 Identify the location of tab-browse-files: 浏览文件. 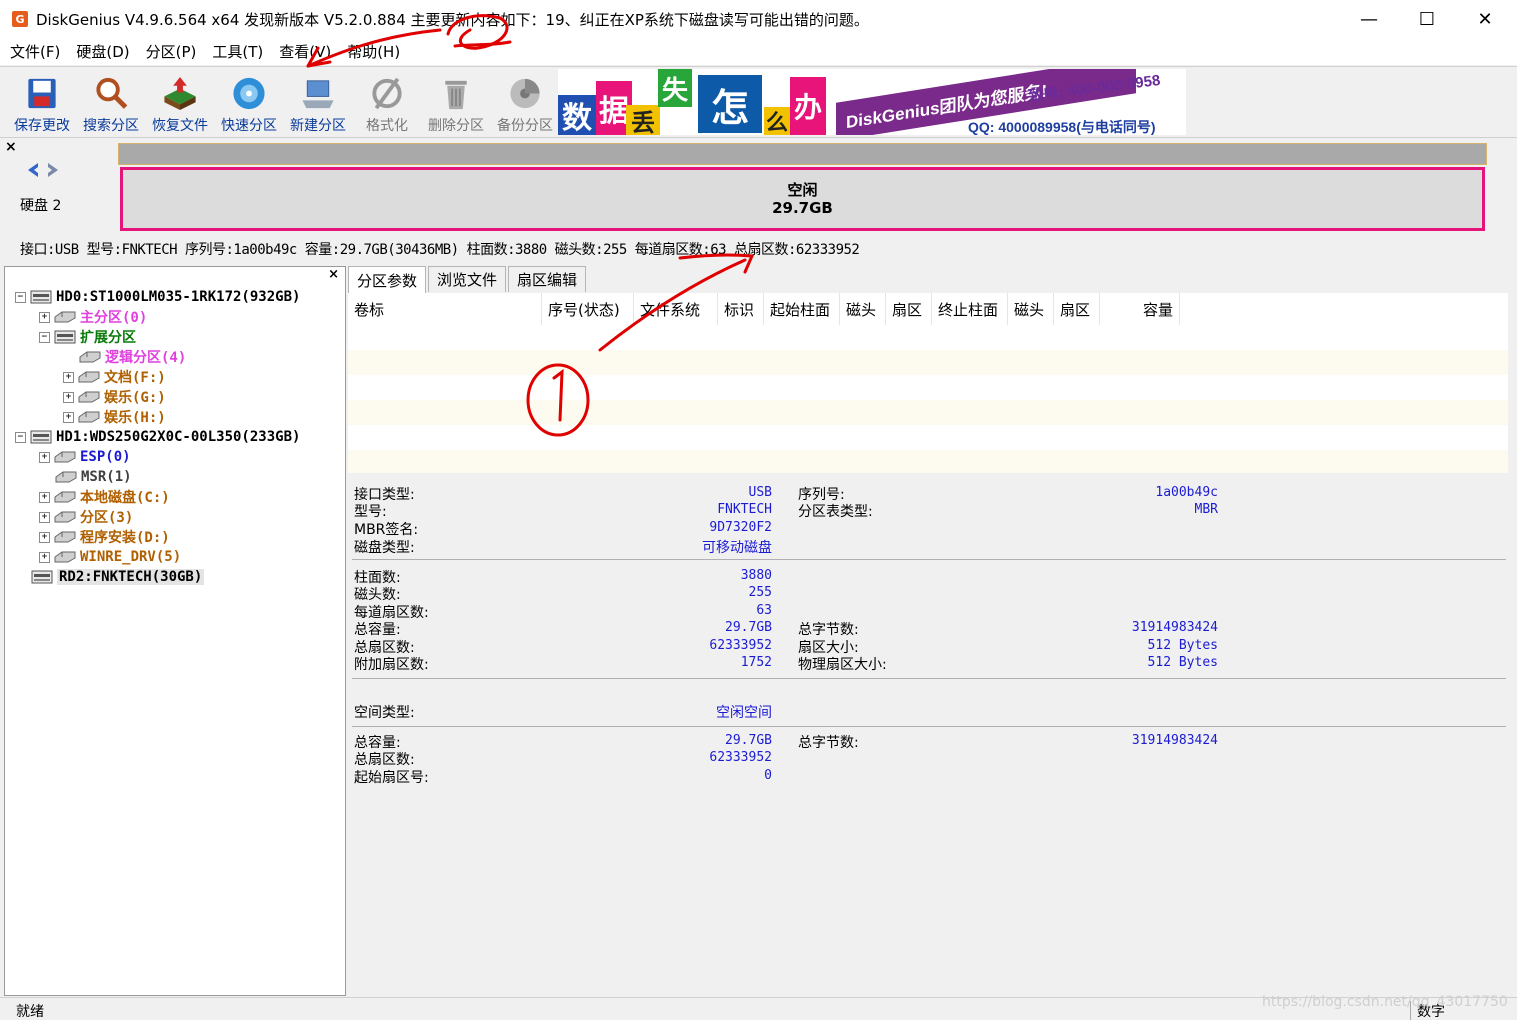
(467, 279).